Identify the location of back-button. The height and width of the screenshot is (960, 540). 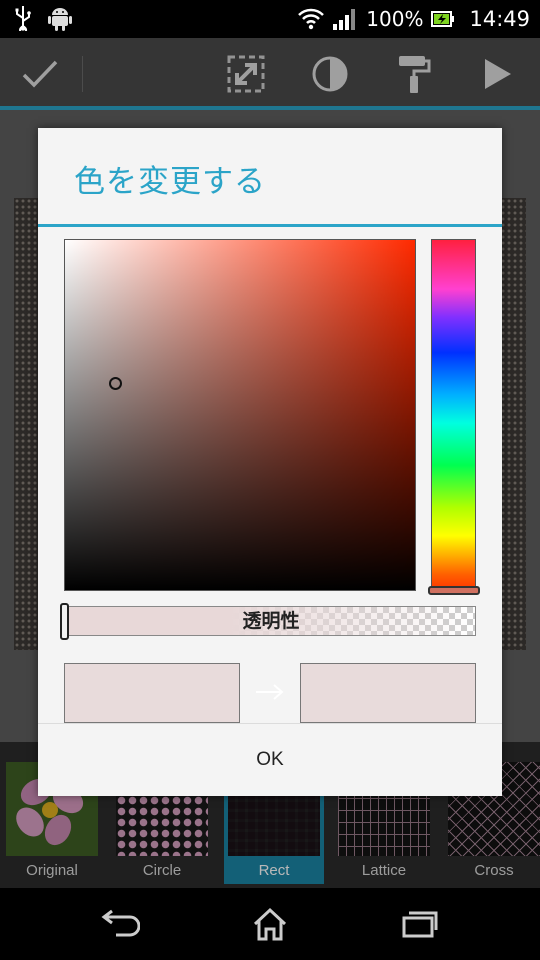
(120, 924).